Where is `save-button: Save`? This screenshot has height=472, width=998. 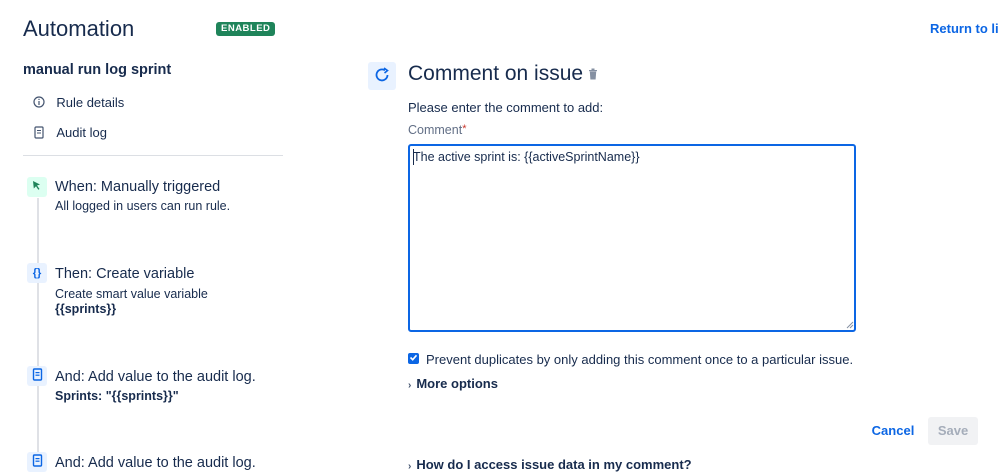 save-button: Save is located at coordinates (953, 431).